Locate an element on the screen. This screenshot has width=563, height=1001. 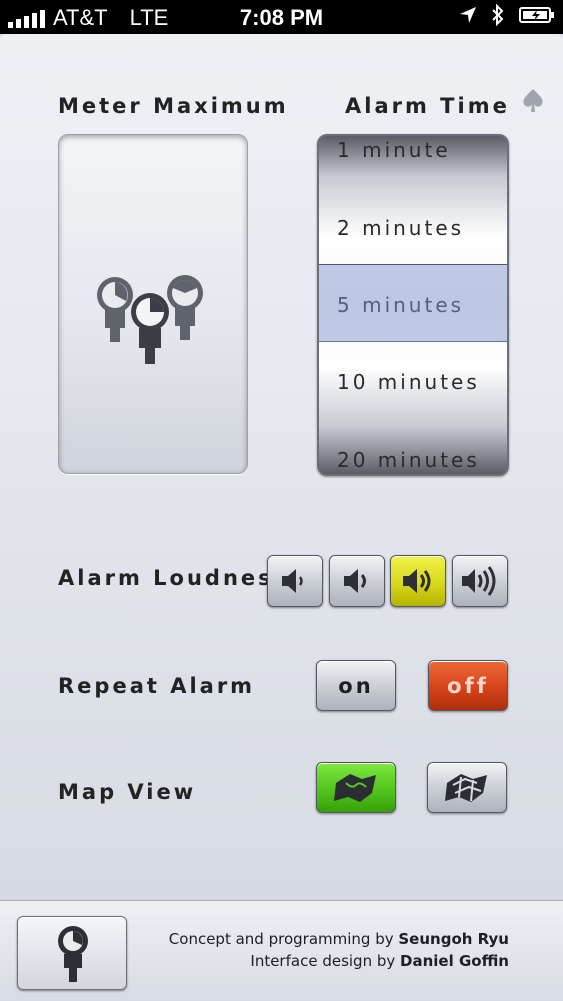
map-view-solid-button is located at coordinates (356, 787).